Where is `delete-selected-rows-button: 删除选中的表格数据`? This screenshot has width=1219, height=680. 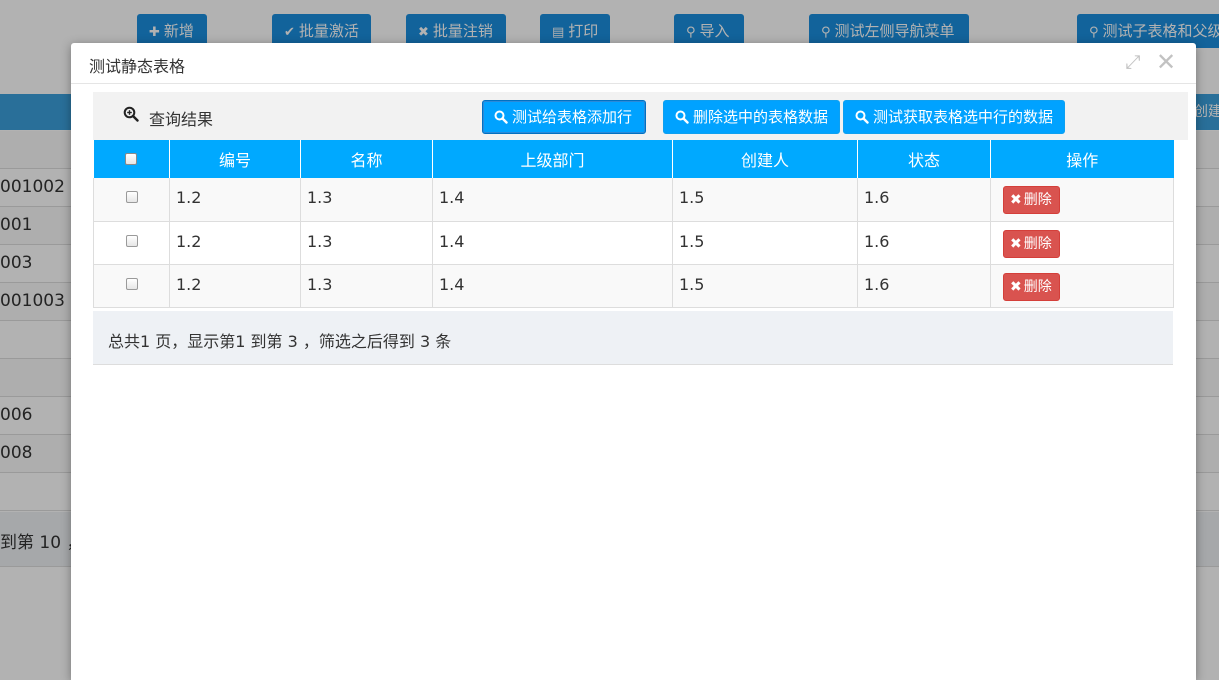 delete-selected-rows-button: 删除选中的表格数据 is located at coordinates (751, 117).